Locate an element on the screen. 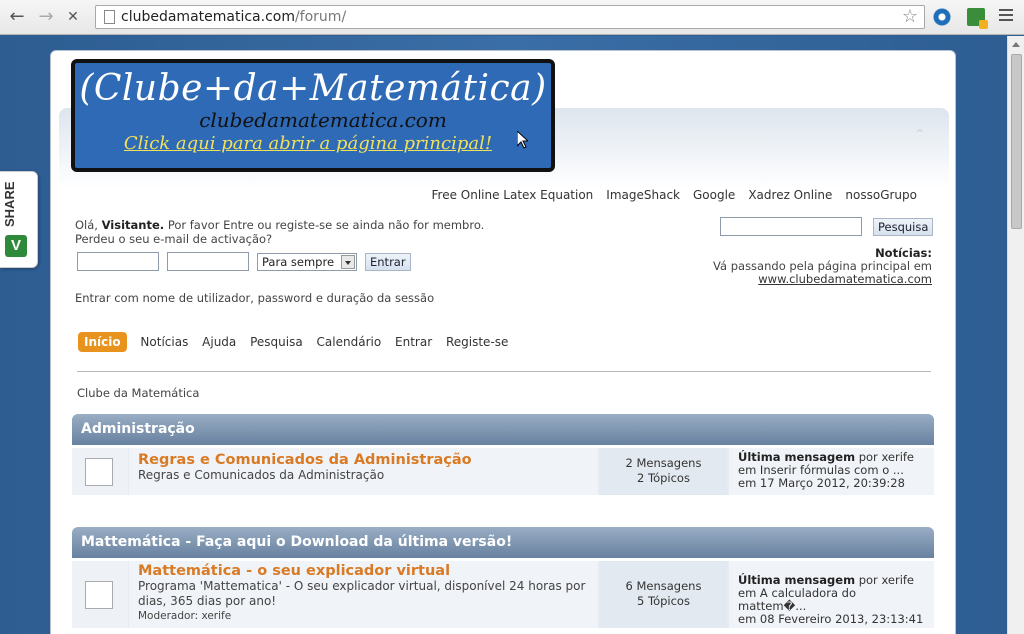 This screenshot has height=634, width=1024. share-logo-icon: V is located at coordinates (16, 246).